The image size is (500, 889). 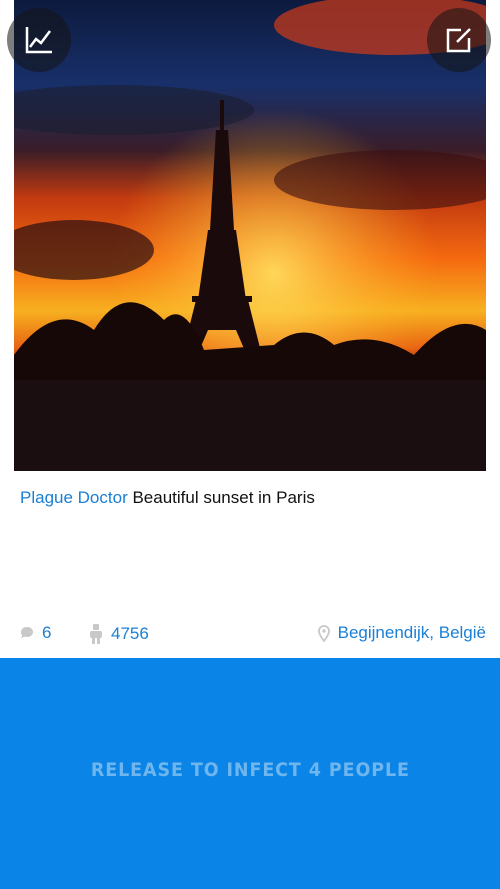 I want to click on edit-icon, so click(x=458, y=40).